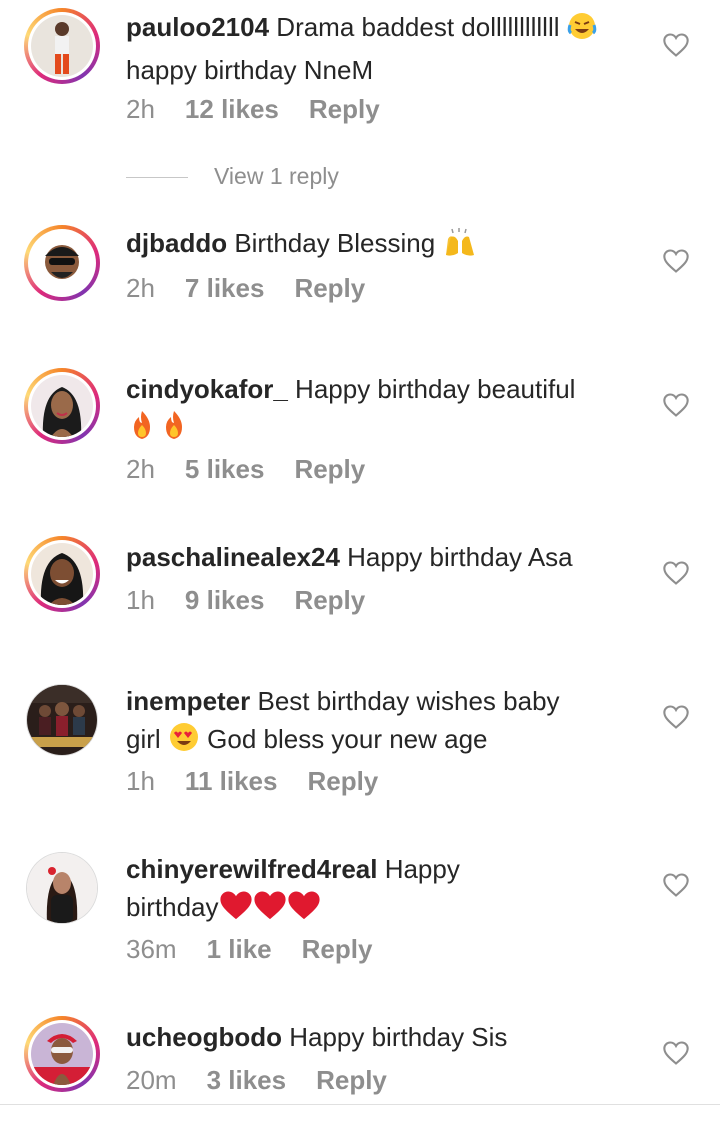  Describe the element at coordinates (386, 410) in the screenshot. I see `comment-text: cindyokafor_ Happy birthday beautiful` at that location.